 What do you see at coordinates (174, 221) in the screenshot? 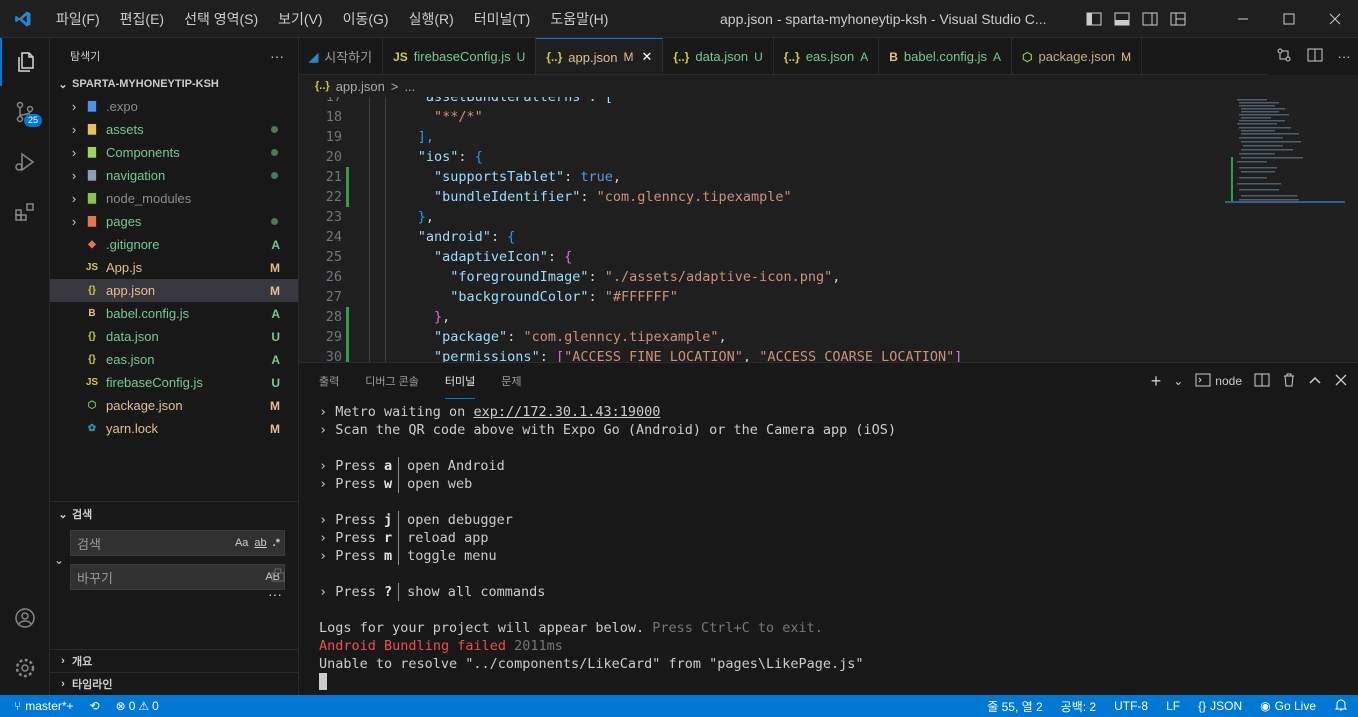
I see `tree-item: › ▇ pages` at bounding box center [174, 221].